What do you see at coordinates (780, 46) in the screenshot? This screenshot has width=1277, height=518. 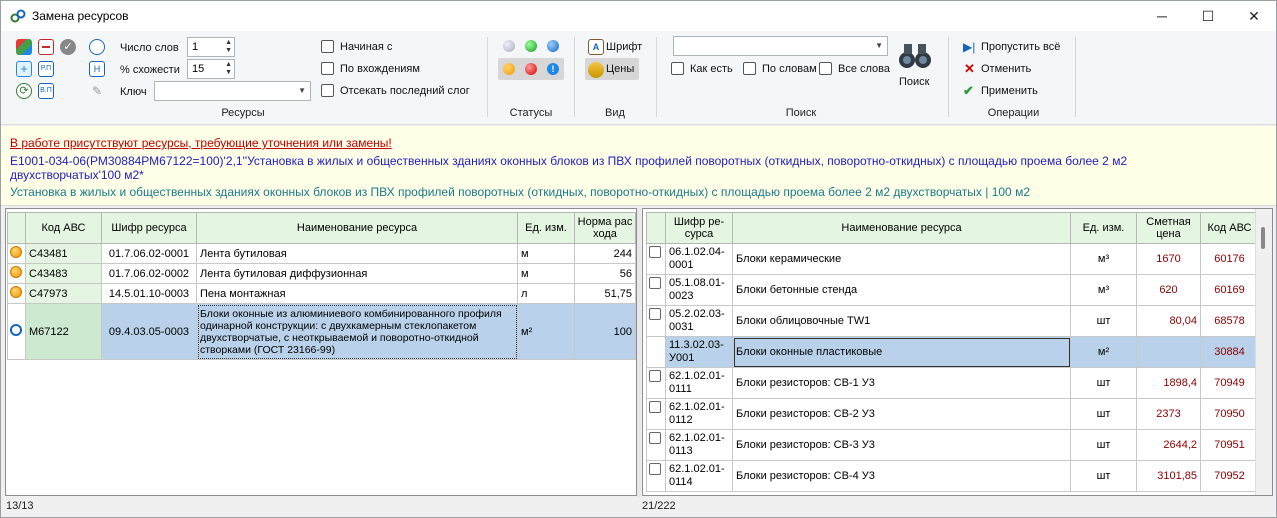 I see `search-combo: ▼` at bounding box center [780, 46].